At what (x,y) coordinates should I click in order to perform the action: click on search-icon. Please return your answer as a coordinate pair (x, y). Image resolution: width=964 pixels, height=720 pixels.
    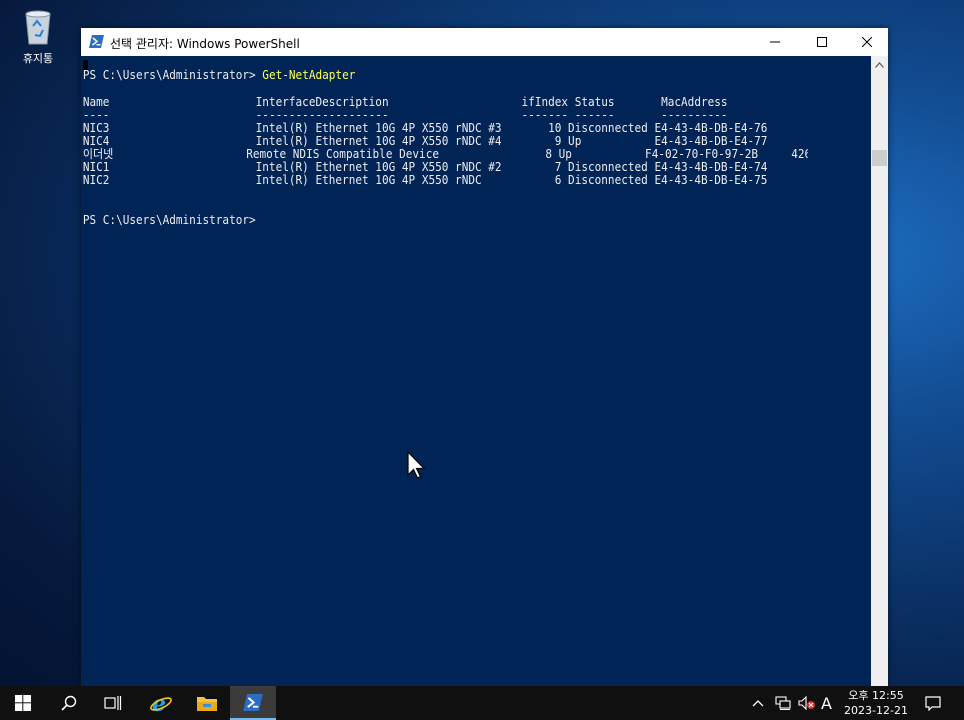
    Looking at the image, I should click on (69, 703).